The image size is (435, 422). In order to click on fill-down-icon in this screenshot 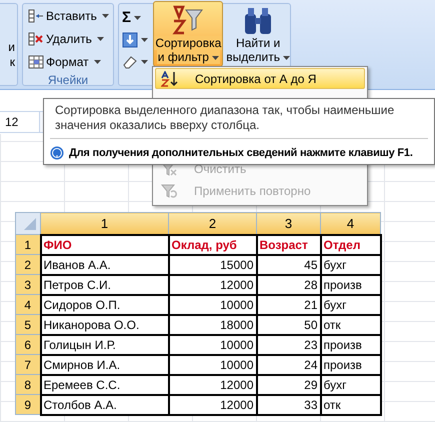, I will do `click(130, 40)`.